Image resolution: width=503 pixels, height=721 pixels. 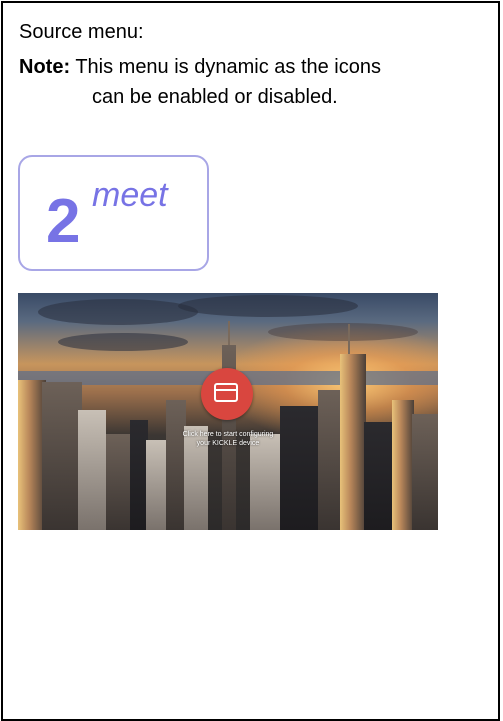 What do you see at coordinates (81, 32) in the screenshot?
I see `section-heading: Source menu:` at bounding box center [81, 32].